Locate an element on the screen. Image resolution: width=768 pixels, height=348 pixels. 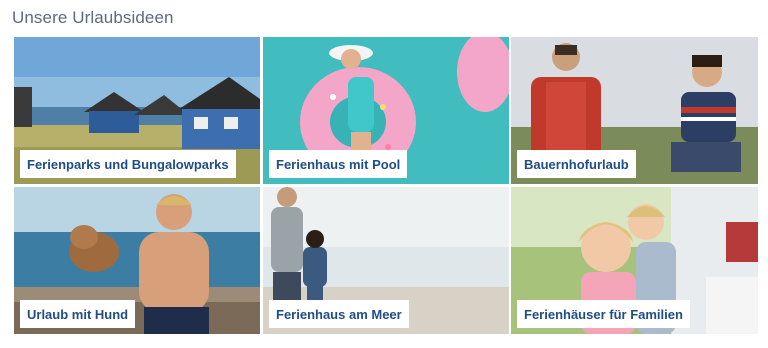
tile-label: Ferienparks und Bungalowparks is located at coordinates (128, 164).